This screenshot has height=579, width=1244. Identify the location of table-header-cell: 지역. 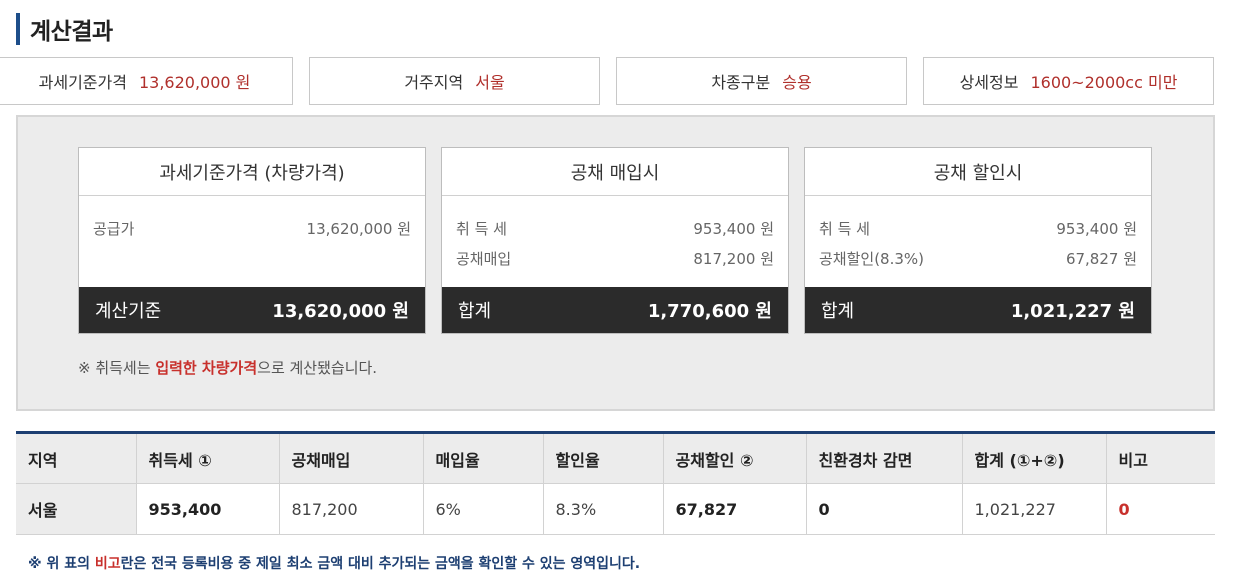
(76, 458).